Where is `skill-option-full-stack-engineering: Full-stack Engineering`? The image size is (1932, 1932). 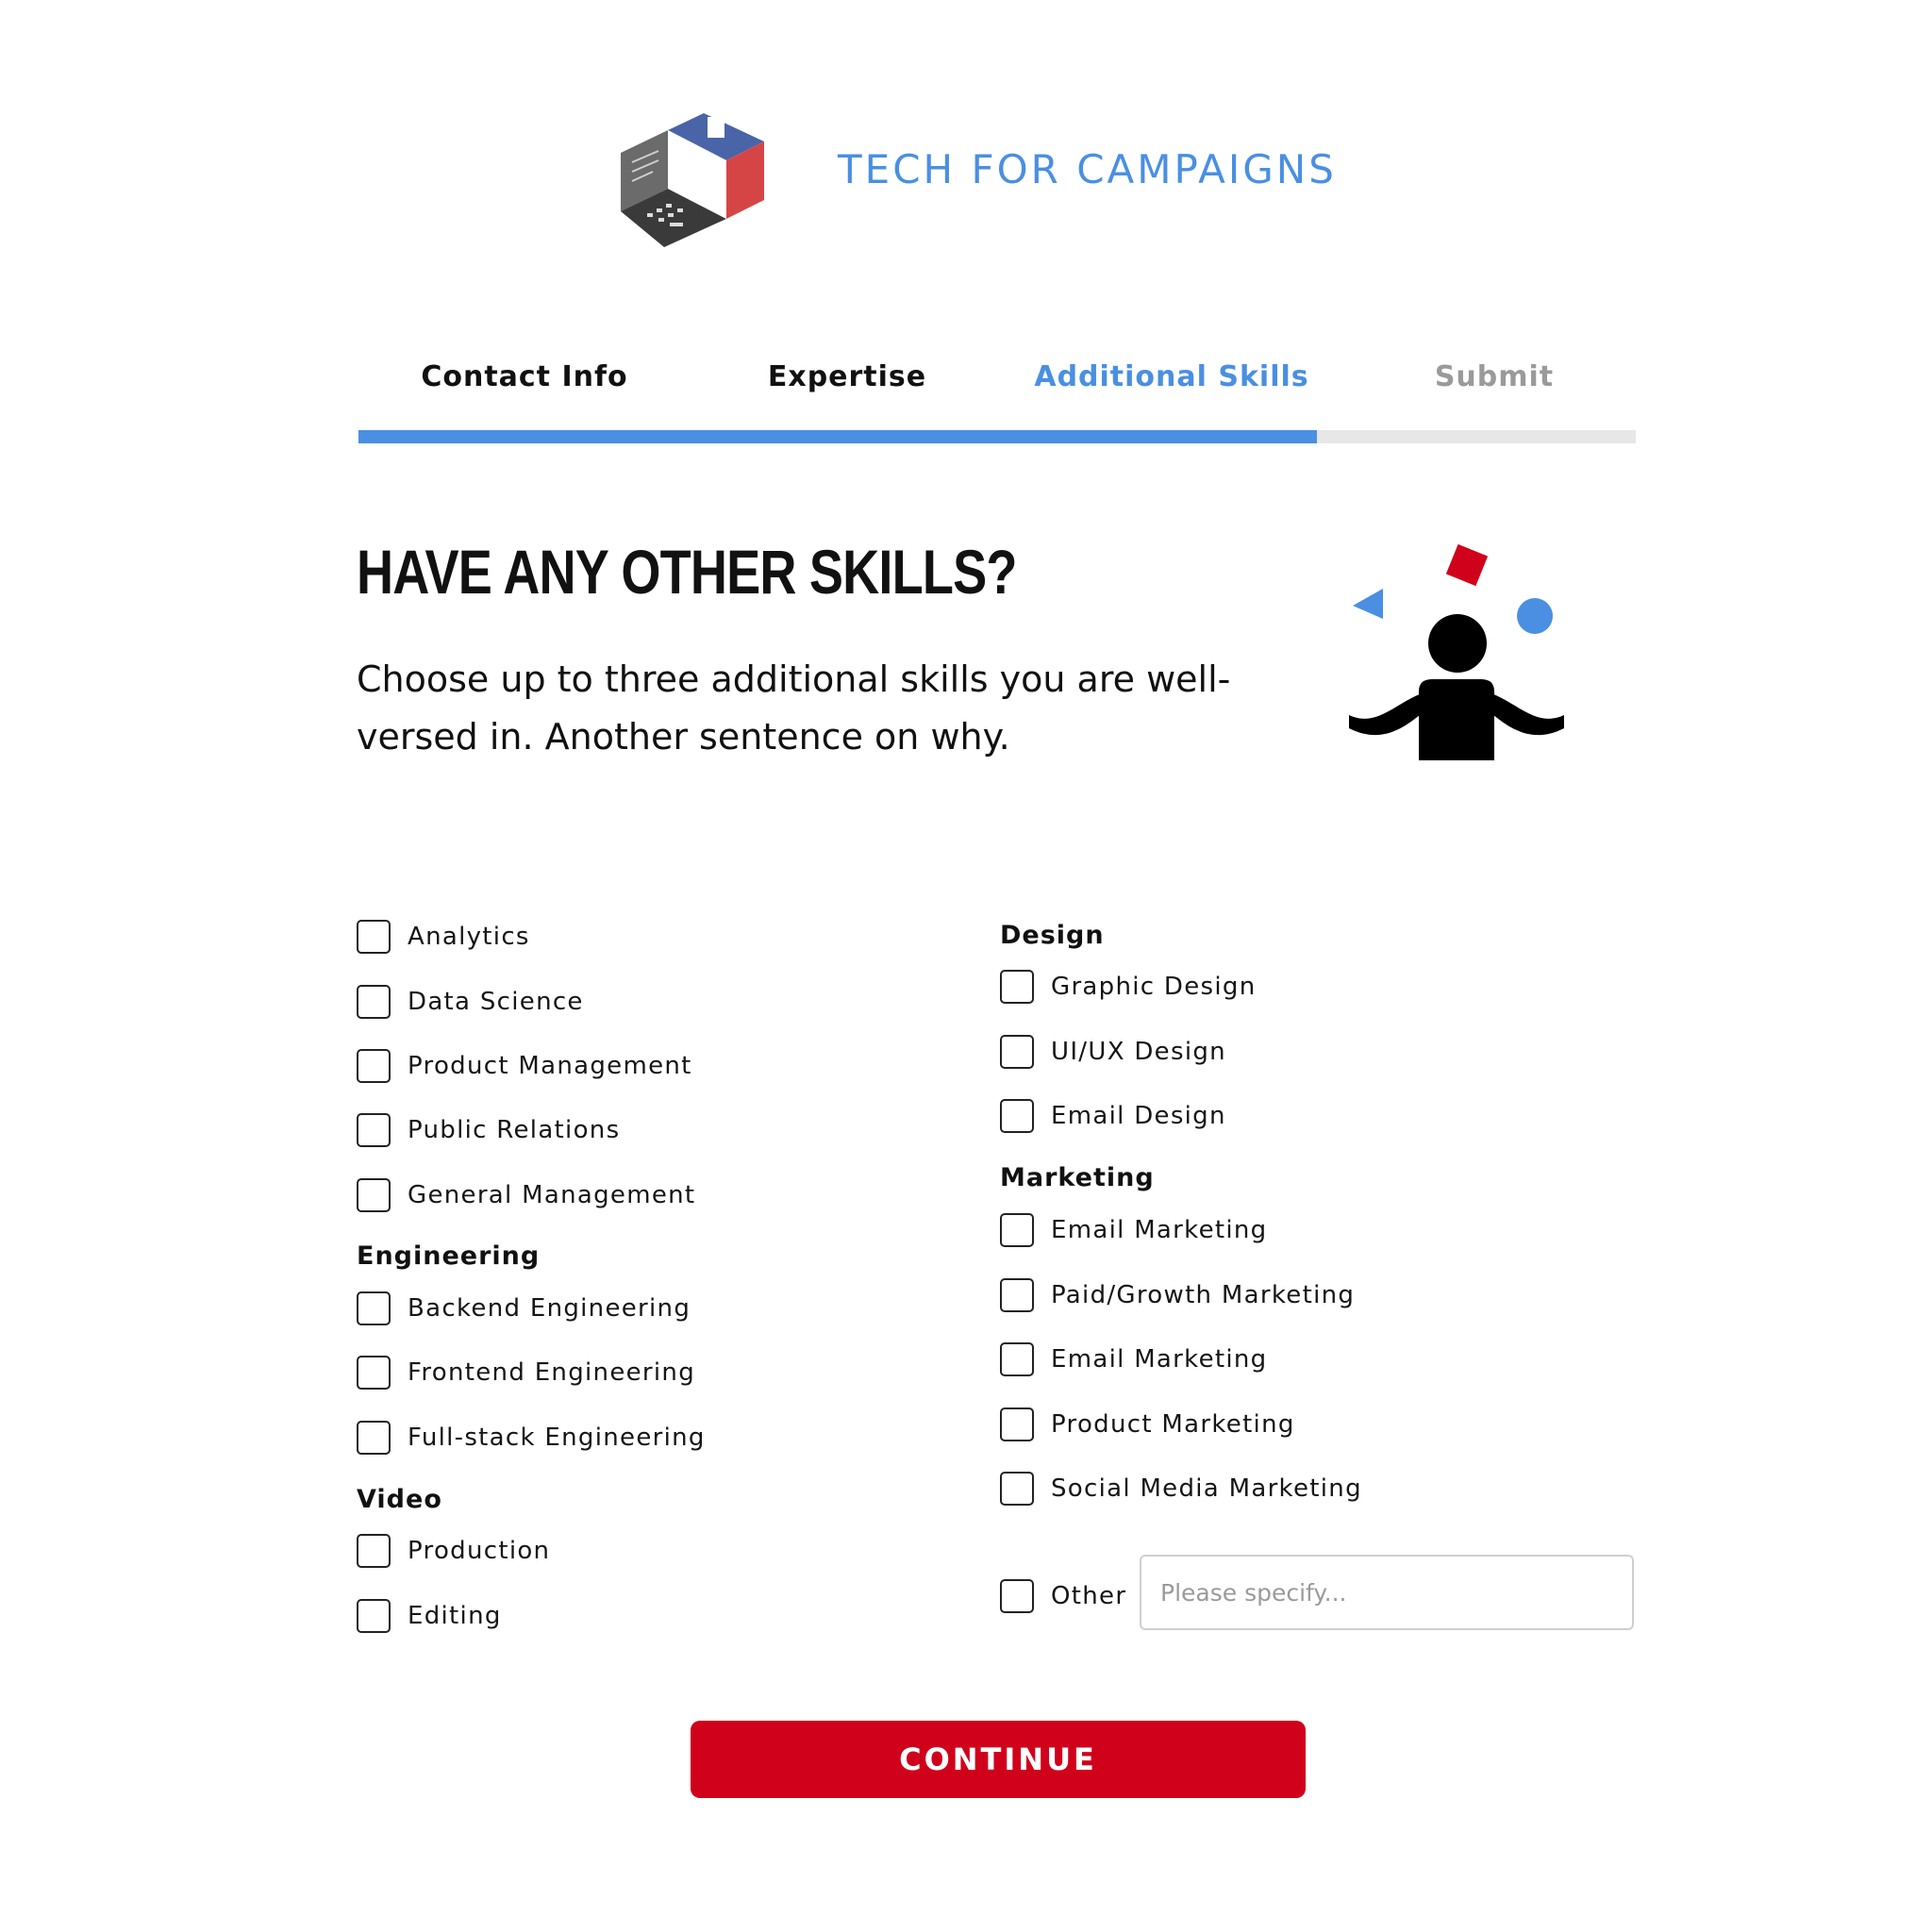
skill-option-full-stack-engineering: Full-stack Engineering is located at coordinates (531, 1437).